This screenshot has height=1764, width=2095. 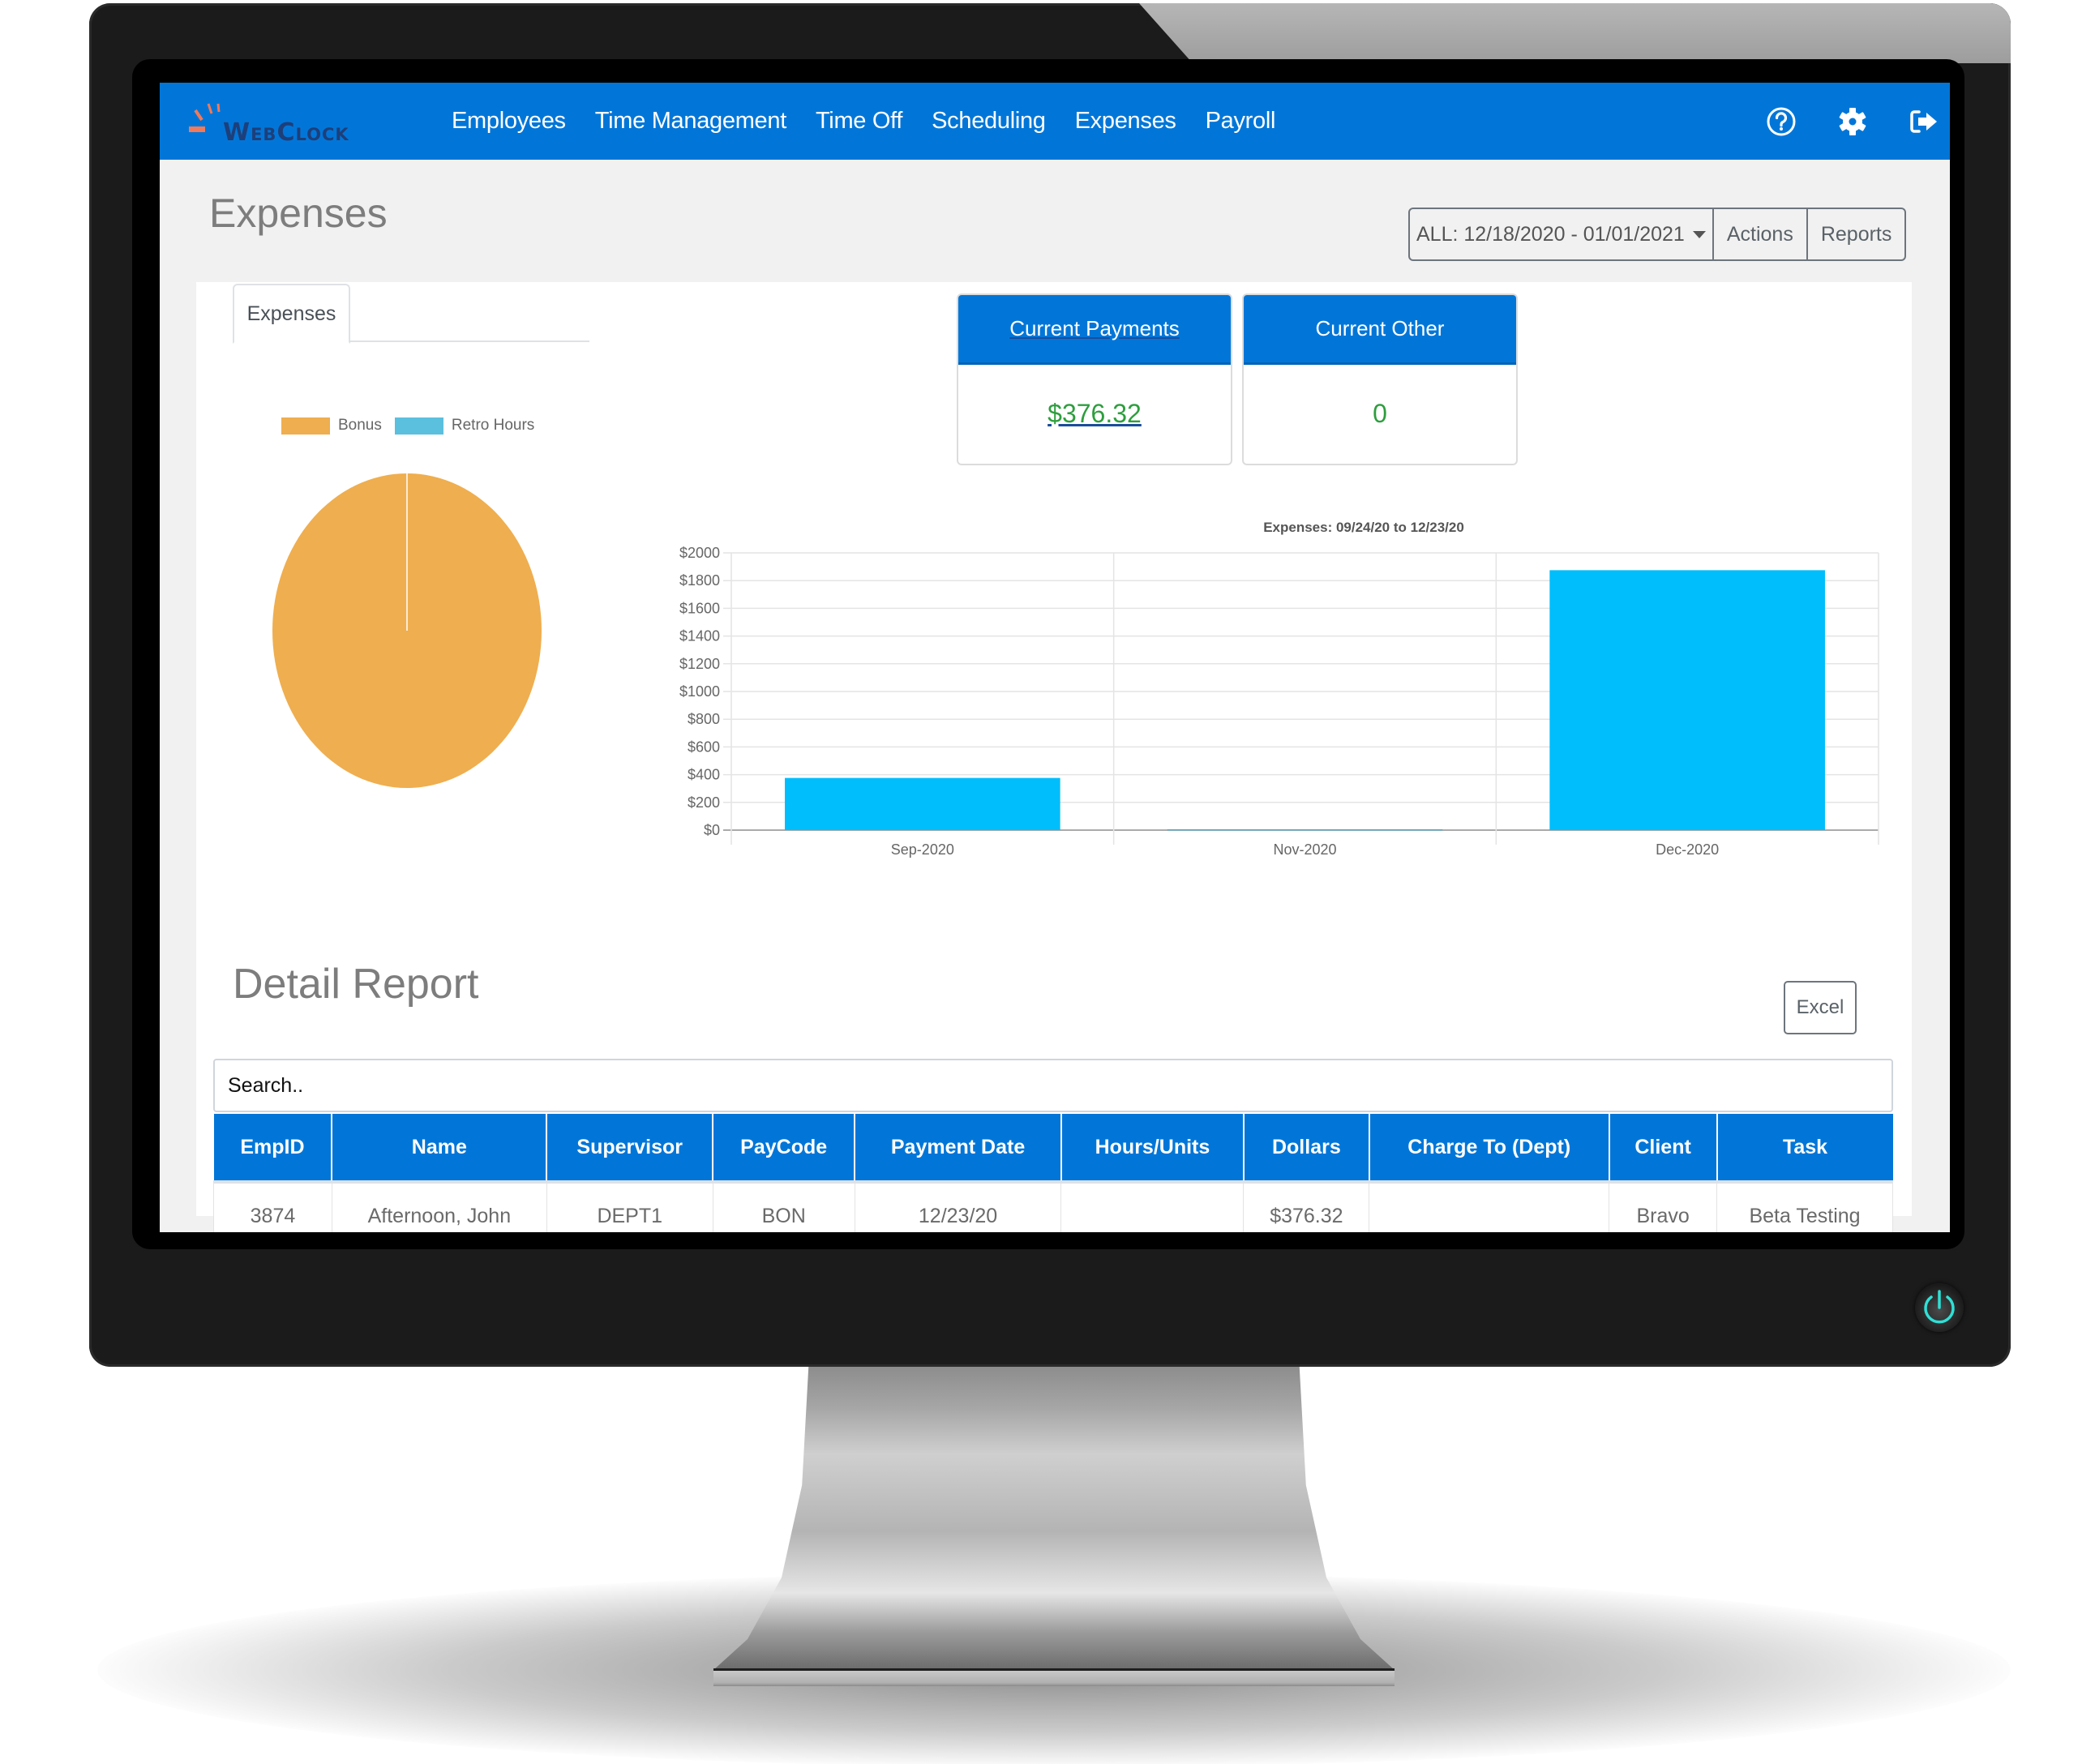 What do you see at coordinates (704, 802) in the screenshot?
I see `y-tick-label: $200` at bounding box center [704, 802].